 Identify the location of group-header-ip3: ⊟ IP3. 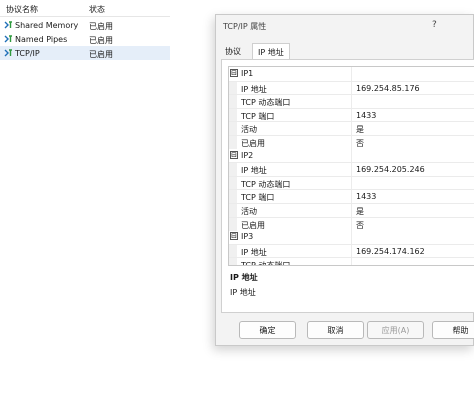
(351, 236).